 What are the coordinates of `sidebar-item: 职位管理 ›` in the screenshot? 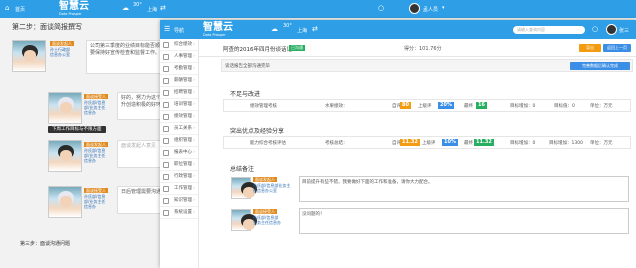 It's located at (179, 165).